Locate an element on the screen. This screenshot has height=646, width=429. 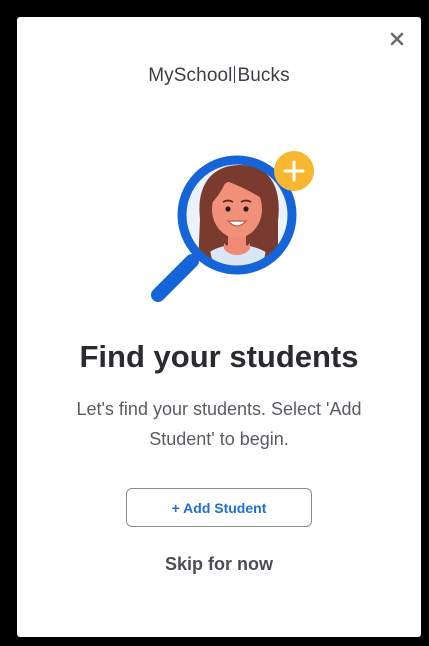
brand-part-1: MySchool is located at coordinates (190, 75).